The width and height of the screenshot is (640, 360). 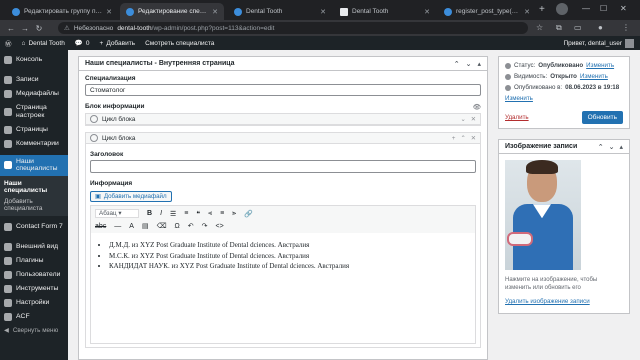 What do you see at coordinates (179, 43) in the screenshot?
I see `view-post-link: Смотреть специалиста` at bounding box center [179, 43].